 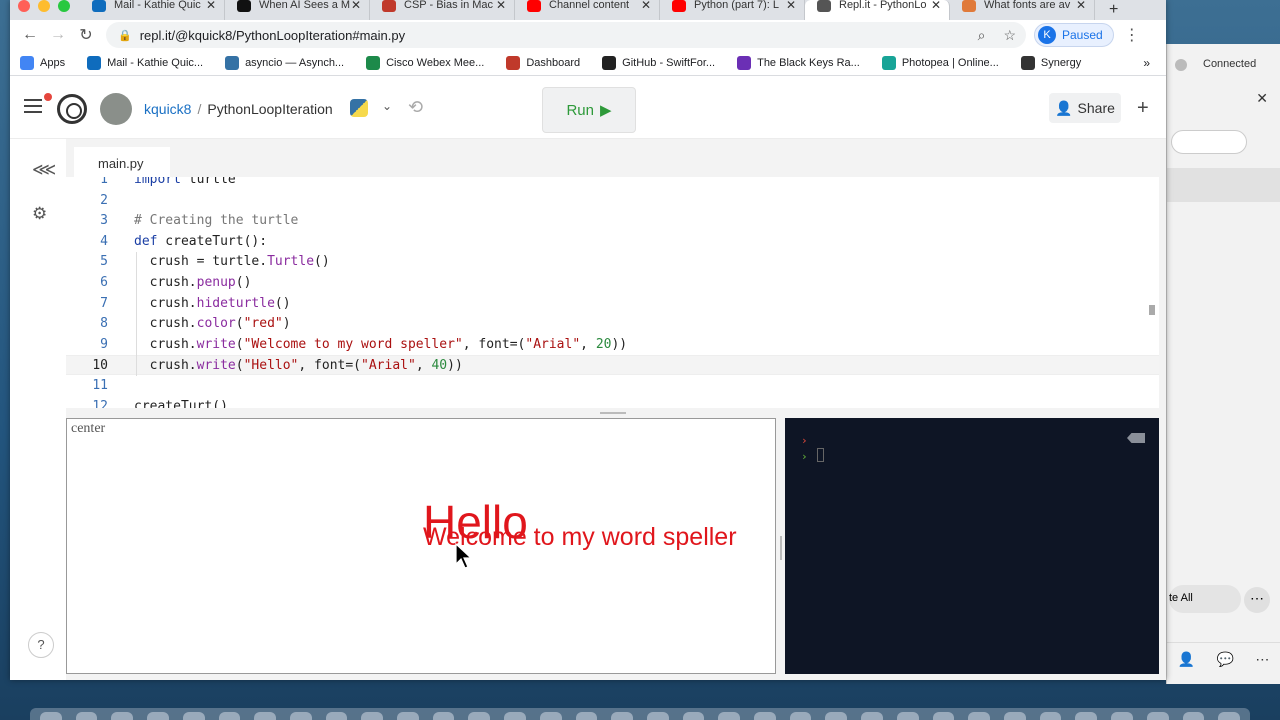 I want to click on gear-icon: ⚙, so click(x=39, y=214).